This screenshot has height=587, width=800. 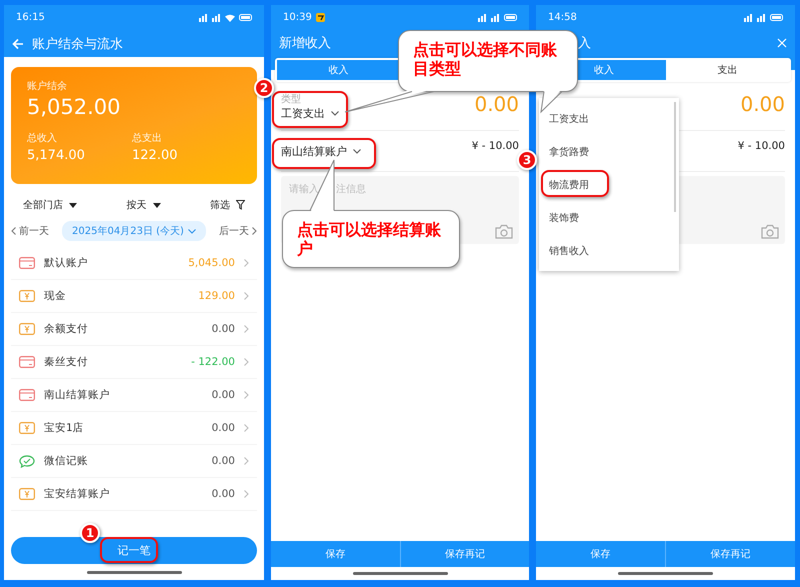 I want to click on account-name: 宝安结算账户, so click(x=77, y=494).